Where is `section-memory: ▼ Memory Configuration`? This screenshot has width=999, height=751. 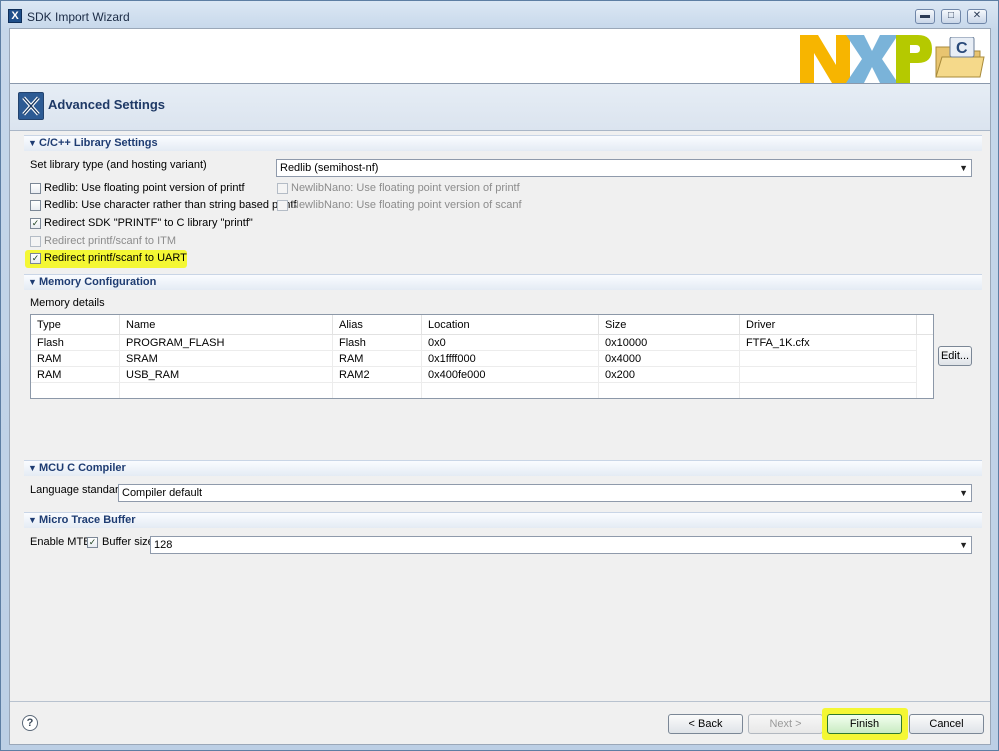 section-memory: ▼ Memory Configuration is located at coordinates (503, 282).